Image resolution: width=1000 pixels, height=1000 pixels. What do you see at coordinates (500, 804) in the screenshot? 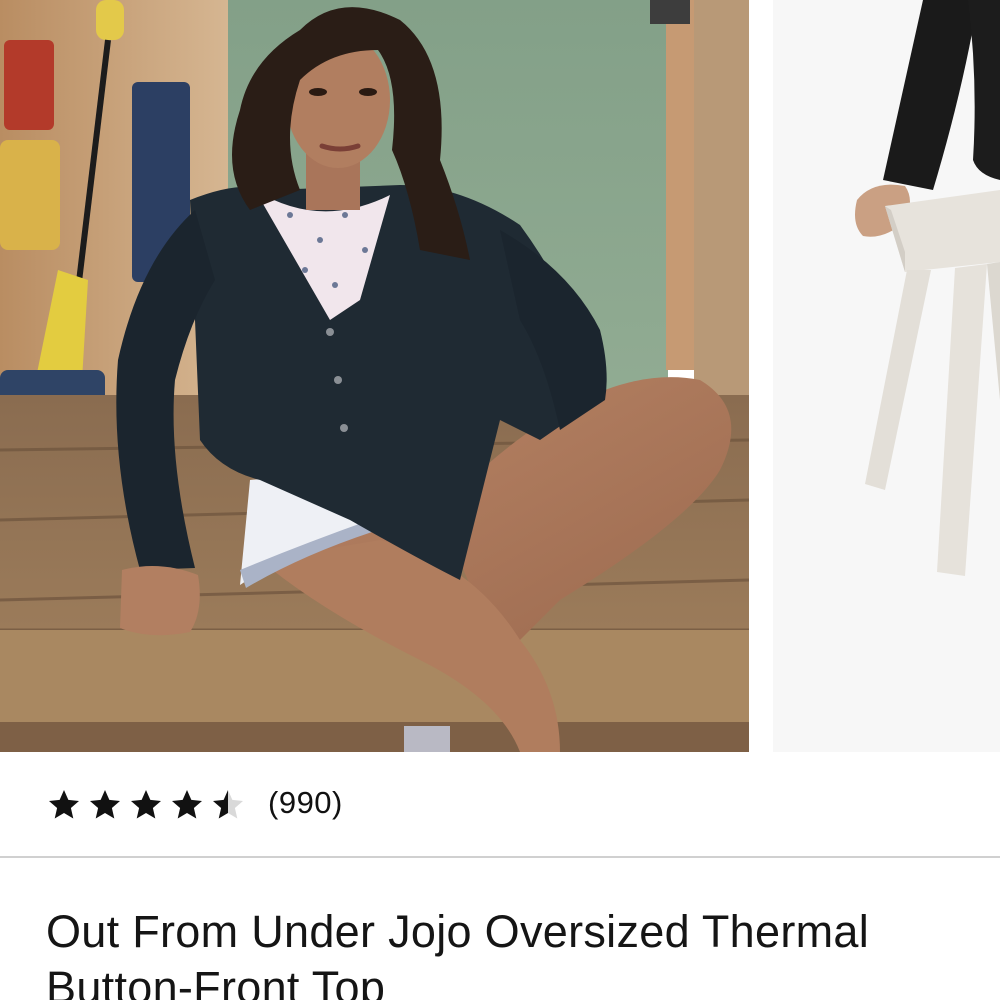
I see `rating-row: (990)` at bounding box center [500, 804].